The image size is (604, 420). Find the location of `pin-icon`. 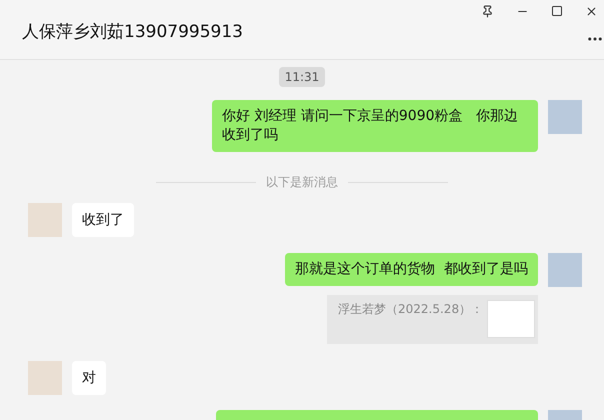

pin-icon is located at coordinates (487, 11).